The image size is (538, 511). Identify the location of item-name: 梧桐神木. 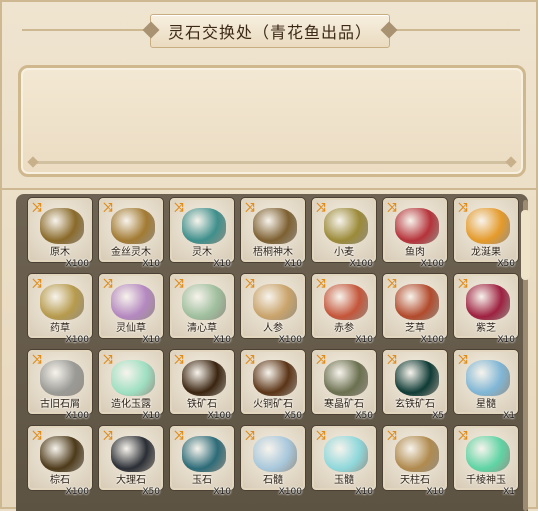
(273, 252).